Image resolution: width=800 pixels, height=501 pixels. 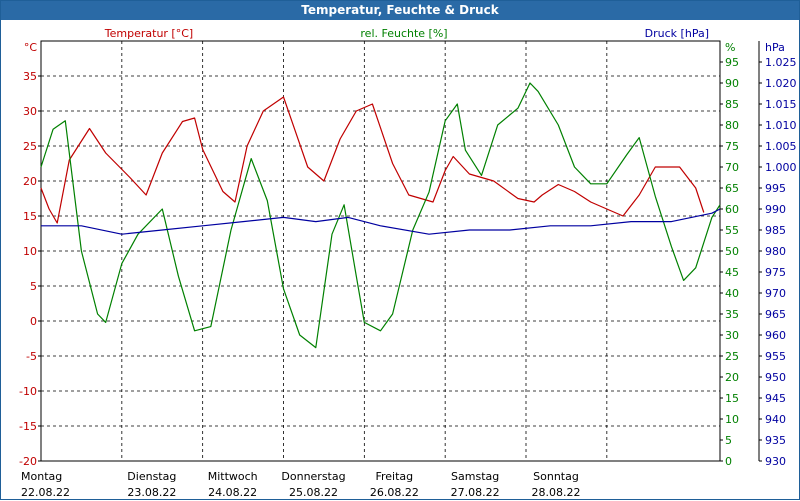 I want to click on temperature-tick-label: 20, so click(x=30, y=181).